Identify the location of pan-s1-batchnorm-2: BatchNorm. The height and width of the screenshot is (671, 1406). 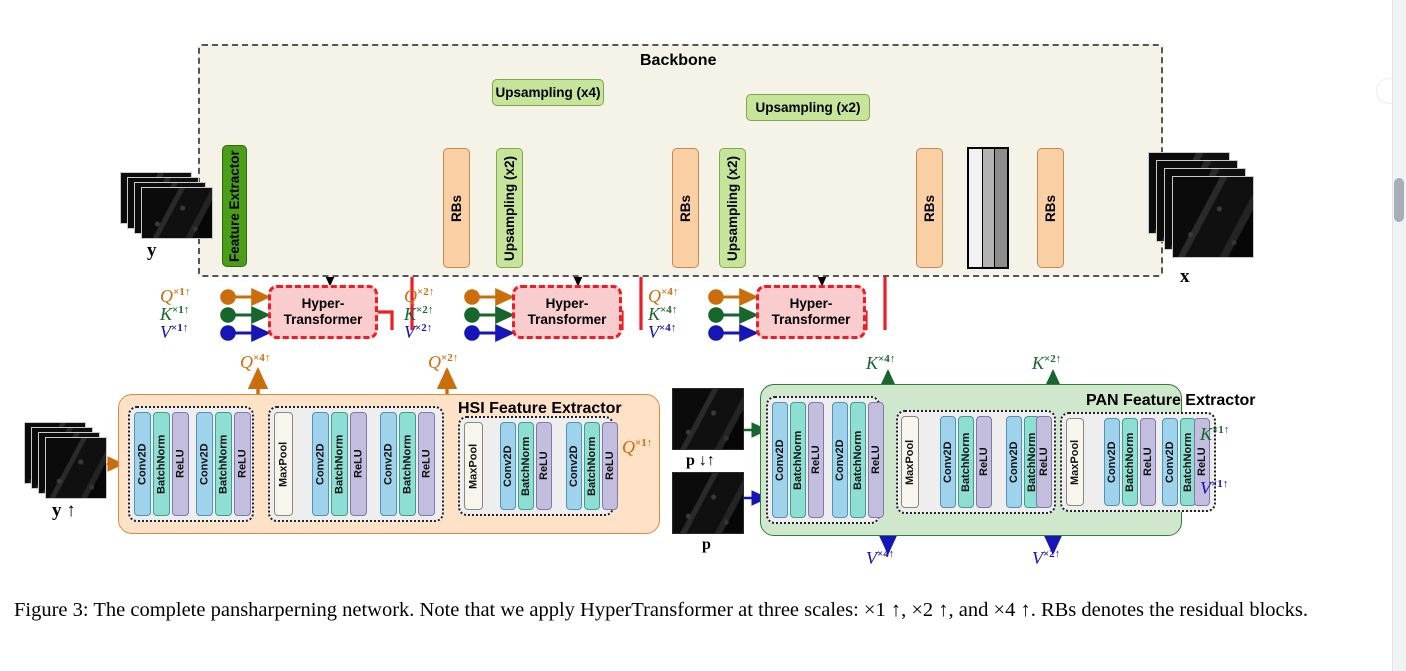
(858, 460).